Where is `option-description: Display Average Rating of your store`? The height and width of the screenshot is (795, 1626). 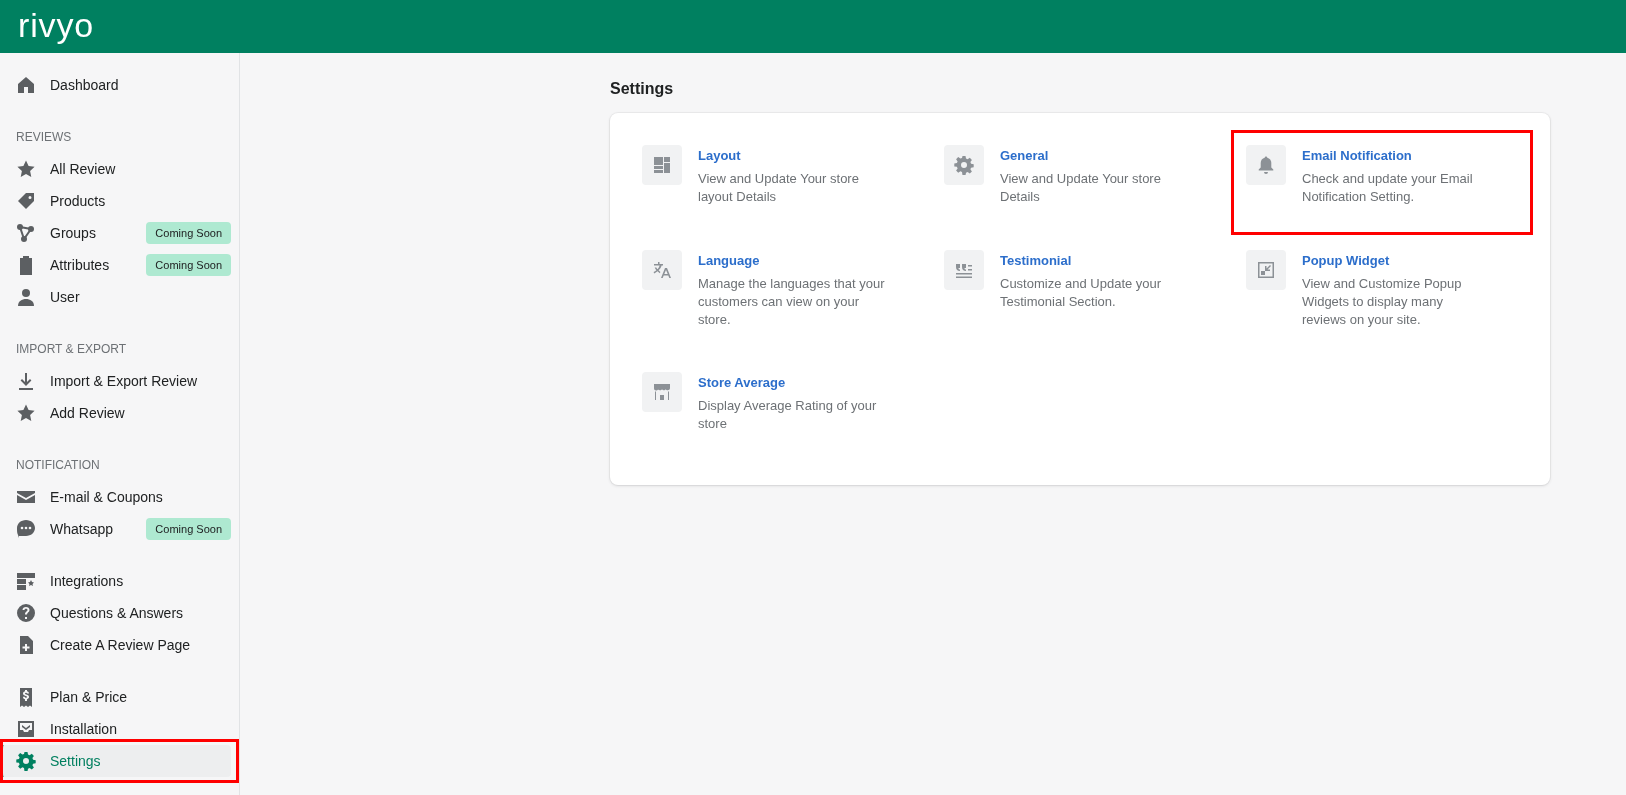
option-description: Display Average Rating of your store is located at coordinates (788, 415).